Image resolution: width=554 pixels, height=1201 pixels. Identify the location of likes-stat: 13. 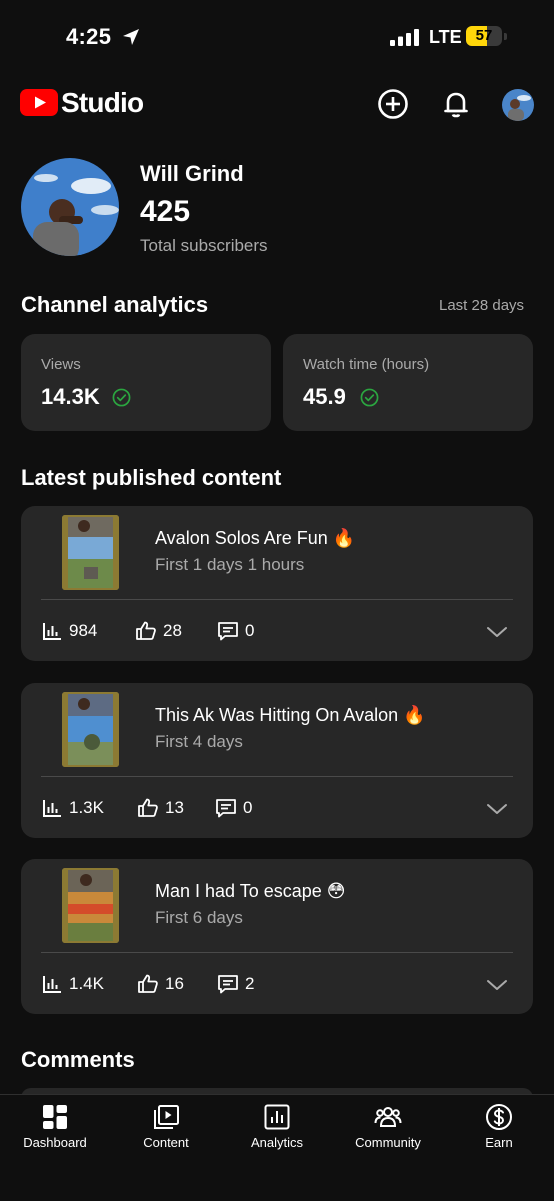
(160, 808).